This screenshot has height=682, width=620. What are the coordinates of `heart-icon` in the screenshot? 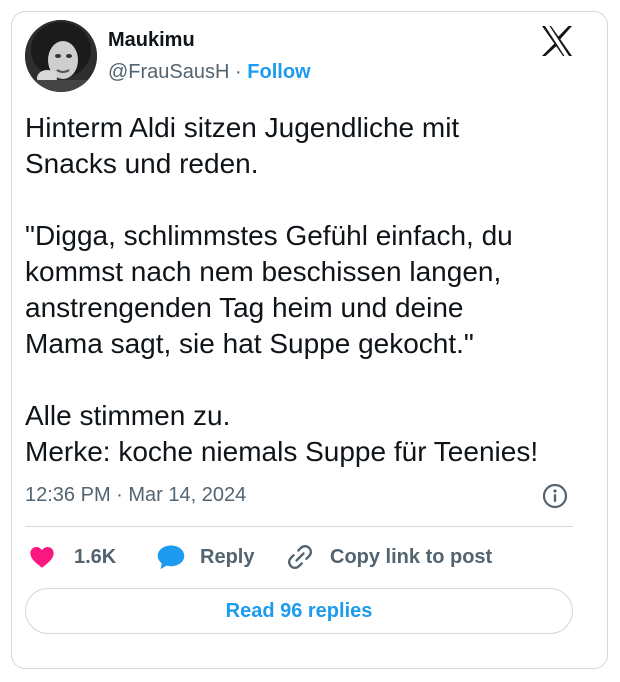 It's located at (42, 557).